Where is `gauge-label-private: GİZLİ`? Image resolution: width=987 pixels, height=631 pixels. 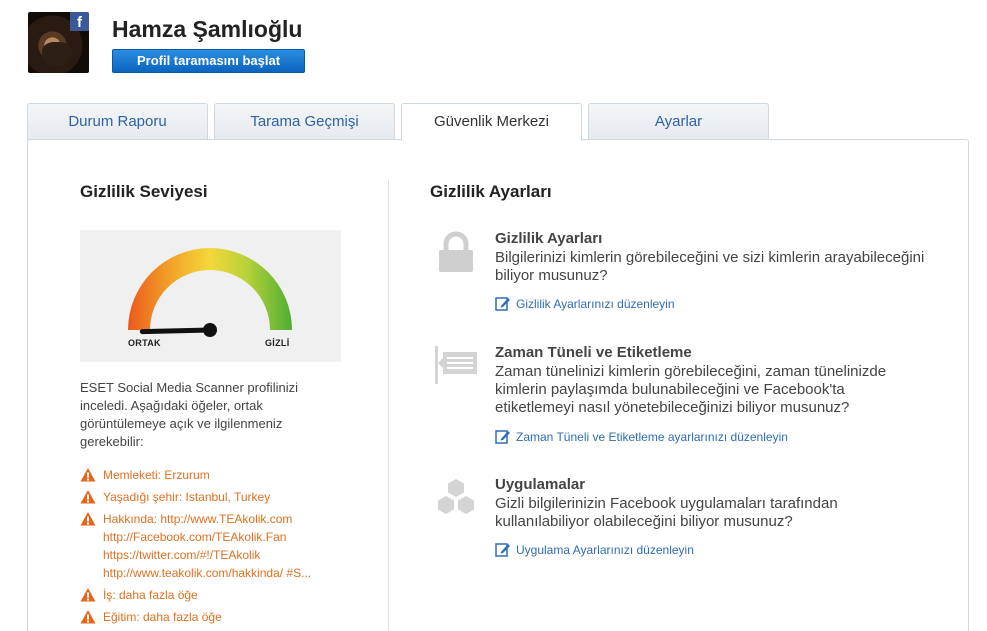
gauge-label-private: GİZLİ is located at coordinates (277, 343).